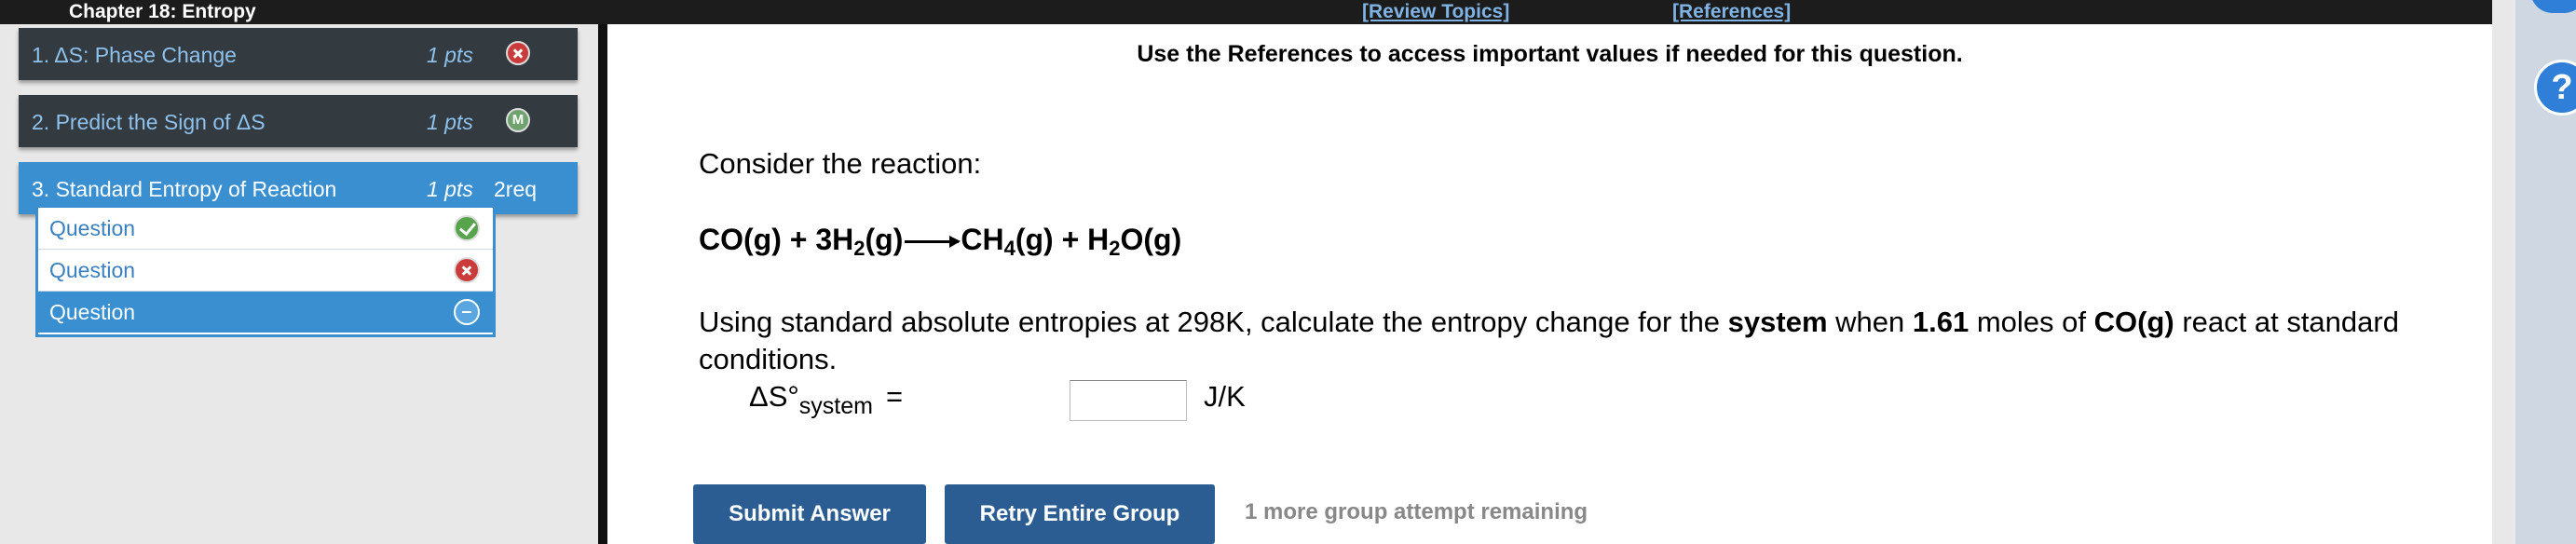  What do you see at coordinates (134, 55) in the screenshot?
I see `topic-label: 1. ΔS: Phase Change` at bounding box center [134, 55].